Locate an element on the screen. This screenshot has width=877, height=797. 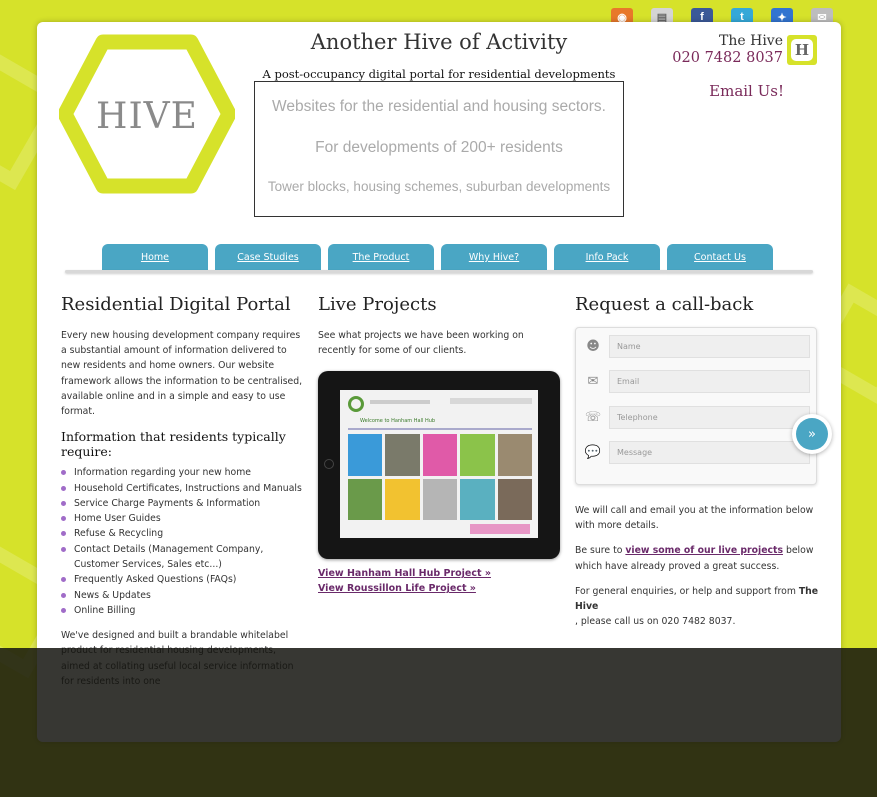
tablet-screen: Welcome to Hanham Hall Hub is located at coordinates (439, 464).